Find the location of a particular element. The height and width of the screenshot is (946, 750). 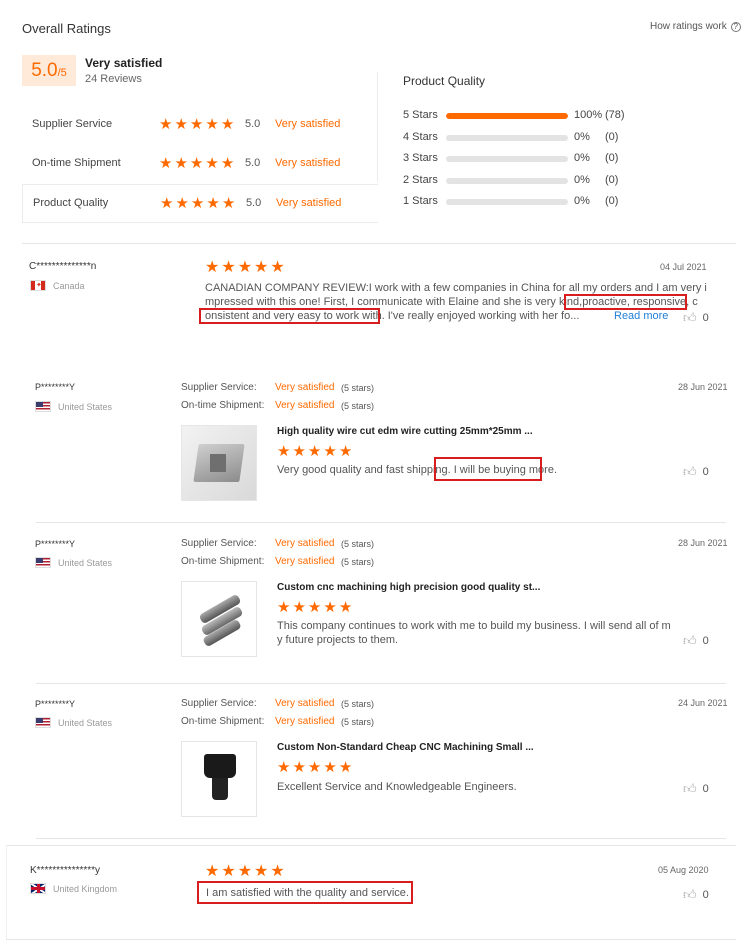

quality-row-label: 5 Stars is located at coordinates (420, 115).